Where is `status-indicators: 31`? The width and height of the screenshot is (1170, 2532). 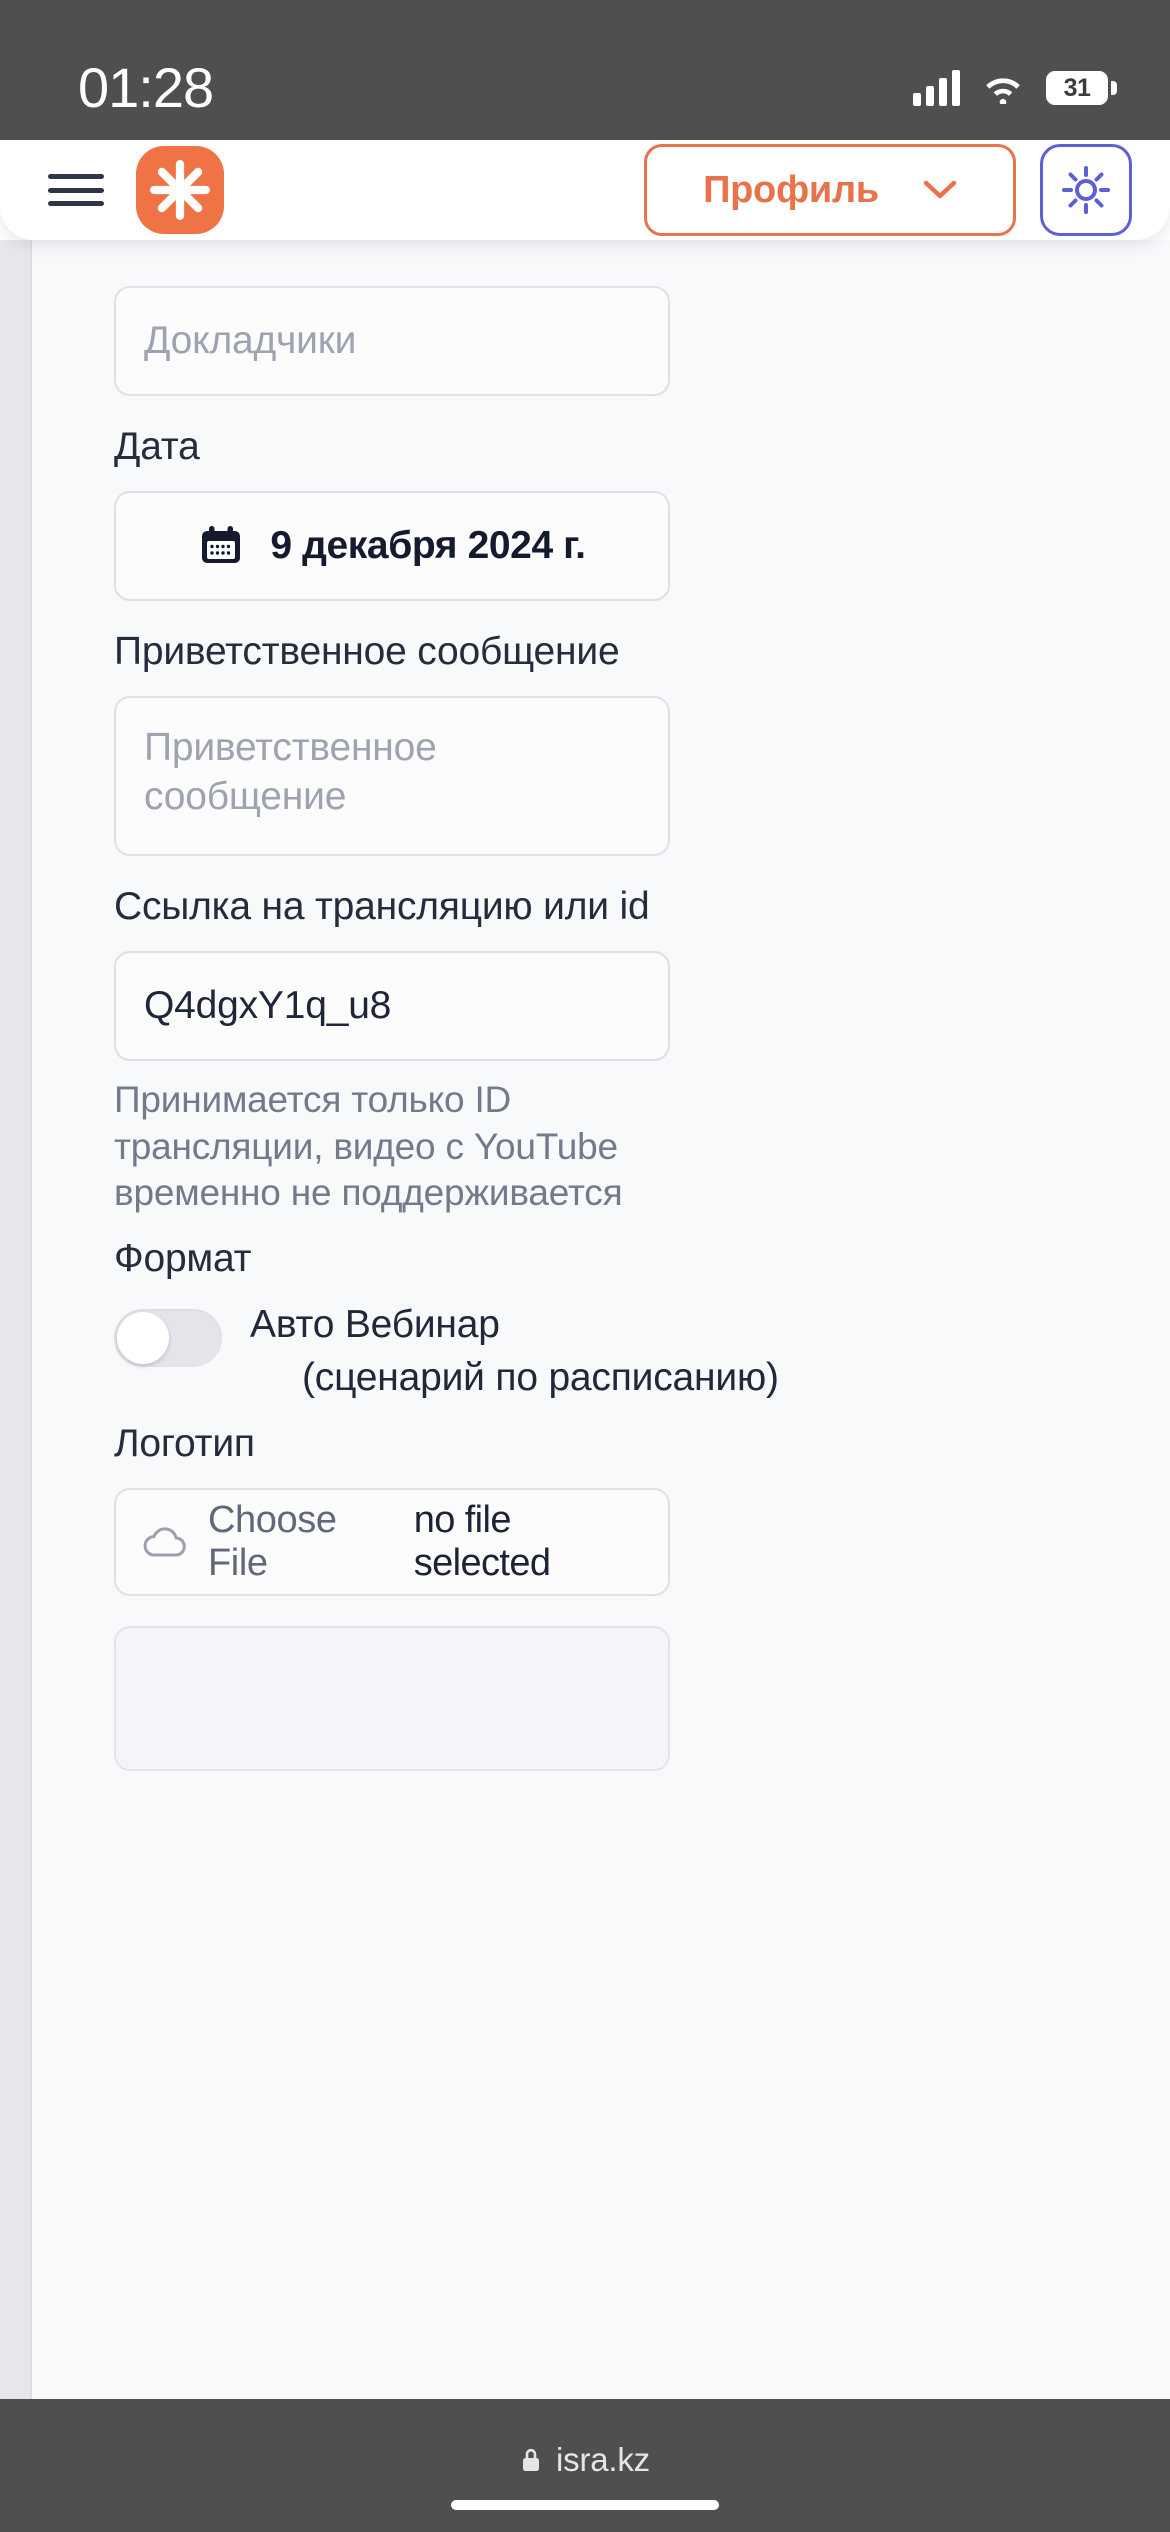 status-indicators: 31 is located at coordinates (1015, 88).